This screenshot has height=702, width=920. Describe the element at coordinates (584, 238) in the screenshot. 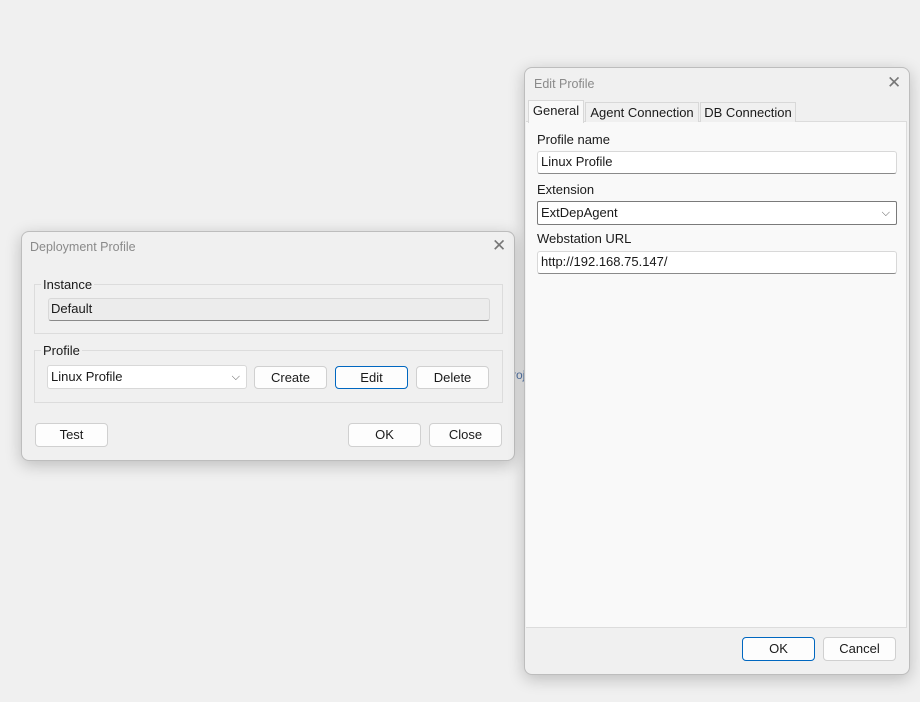

I see `webstation-url-label: Webstation URL` at that location.